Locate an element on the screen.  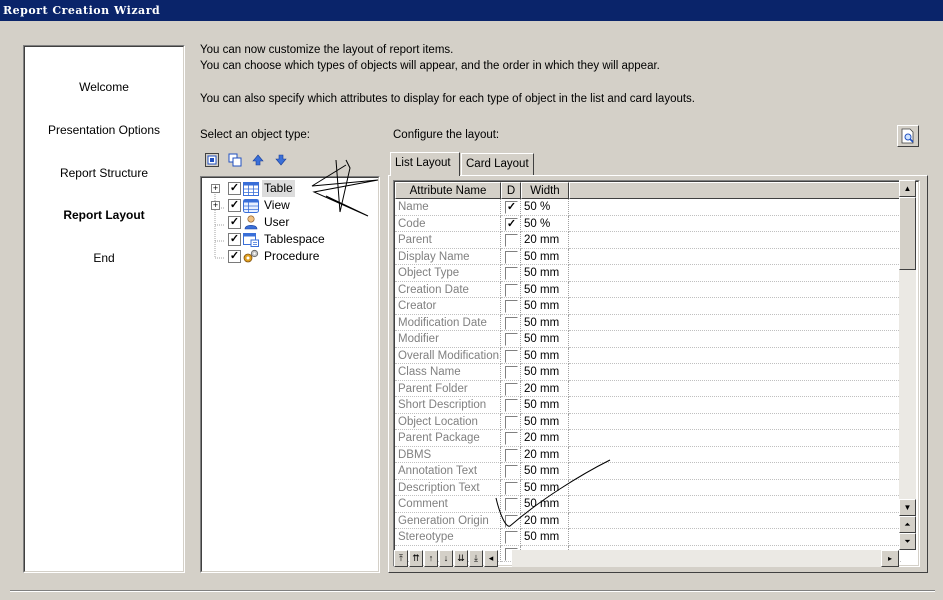
tab-list-layout: List Layout is located at coordinates (425, 164).